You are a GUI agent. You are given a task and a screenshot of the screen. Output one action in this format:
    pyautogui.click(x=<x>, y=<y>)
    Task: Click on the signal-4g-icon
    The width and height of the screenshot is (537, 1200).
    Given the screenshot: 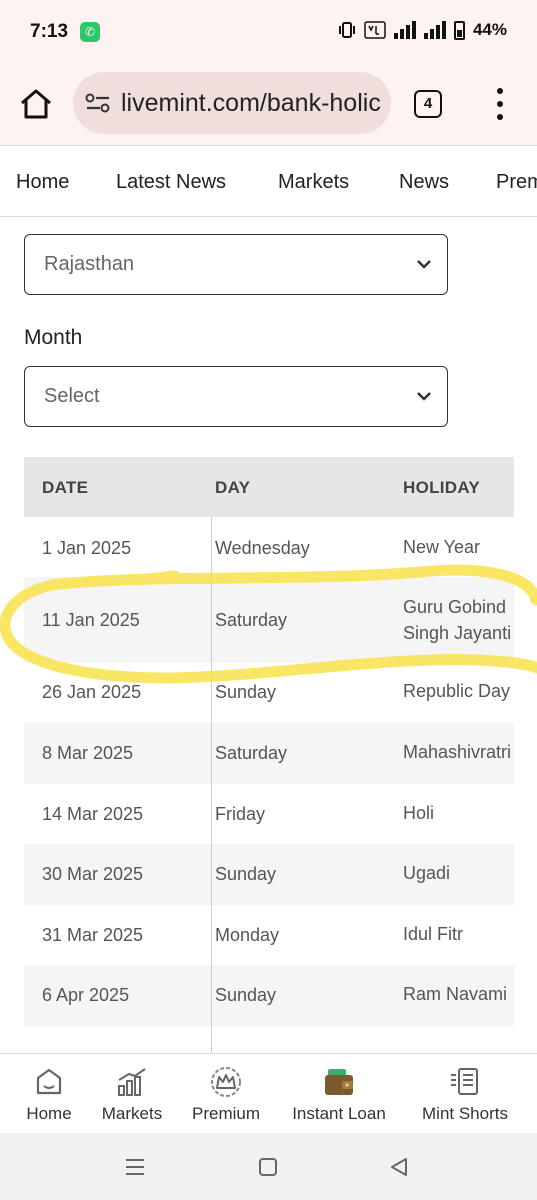 What is the action you would take?
    pyautogui.click(x=404, y=30)
    